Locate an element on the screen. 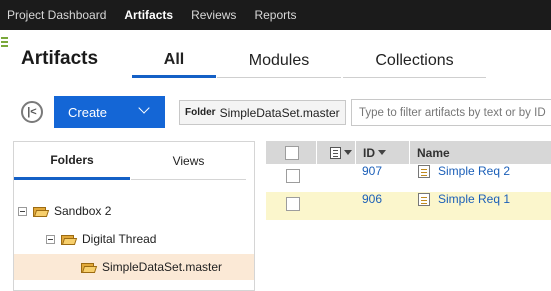  tree-item-label: Sandbox 2 is located at coordinates (83, 211).